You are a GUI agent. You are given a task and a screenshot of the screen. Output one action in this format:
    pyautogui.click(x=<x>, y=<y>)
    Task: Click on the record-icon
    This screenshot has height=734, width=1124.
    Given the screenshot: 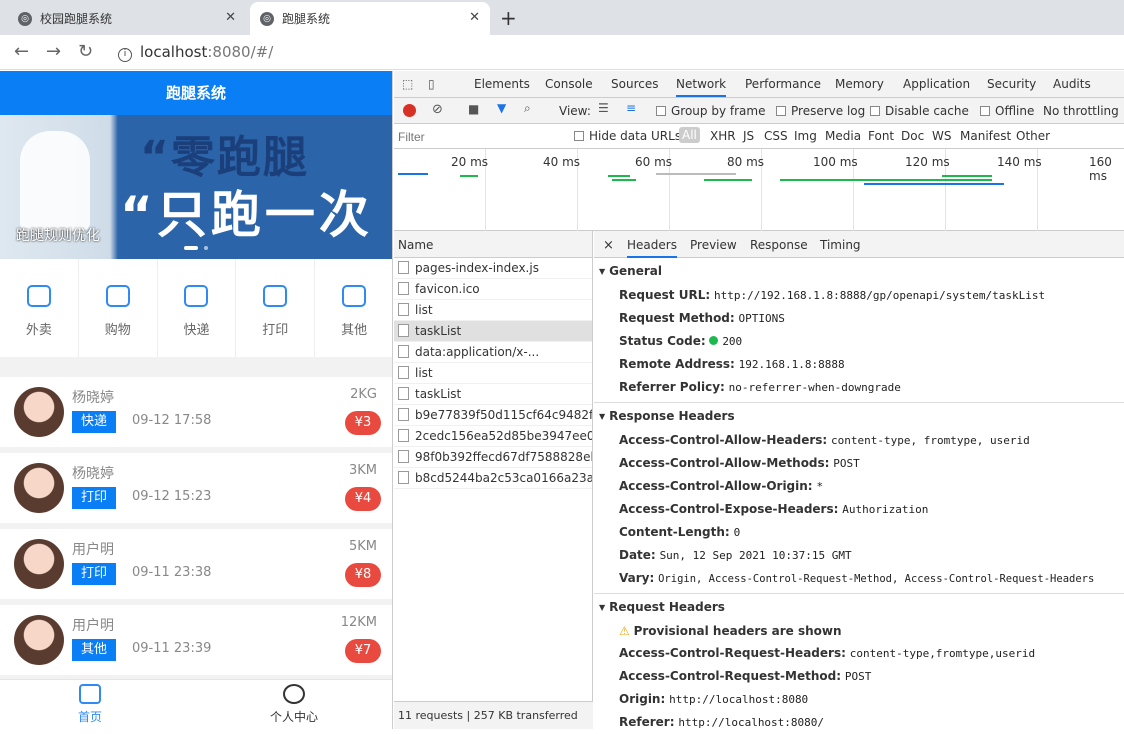 What is the action you would take?
    pyautogui.click(x=409, y=110)
    